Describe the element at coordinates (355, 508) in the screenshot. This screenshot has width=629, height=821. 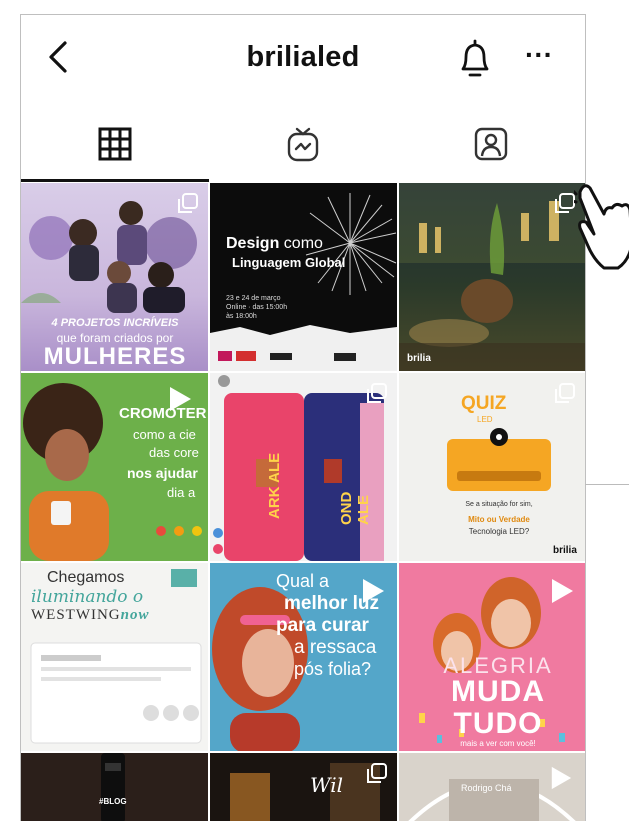
I see `sign-text: OND ALE` at that location.